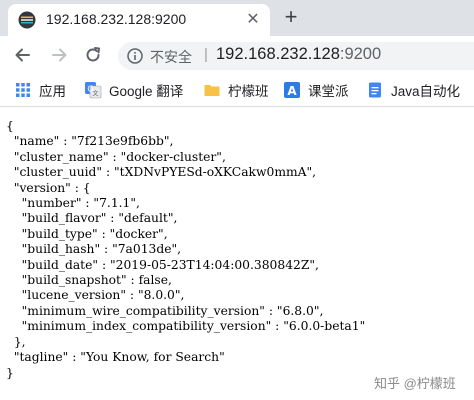 This screenshot has width=474, height=400. Describe the element at coordinates (59, 55) in the screenshot. I see `arrow-right-icon` at that location.